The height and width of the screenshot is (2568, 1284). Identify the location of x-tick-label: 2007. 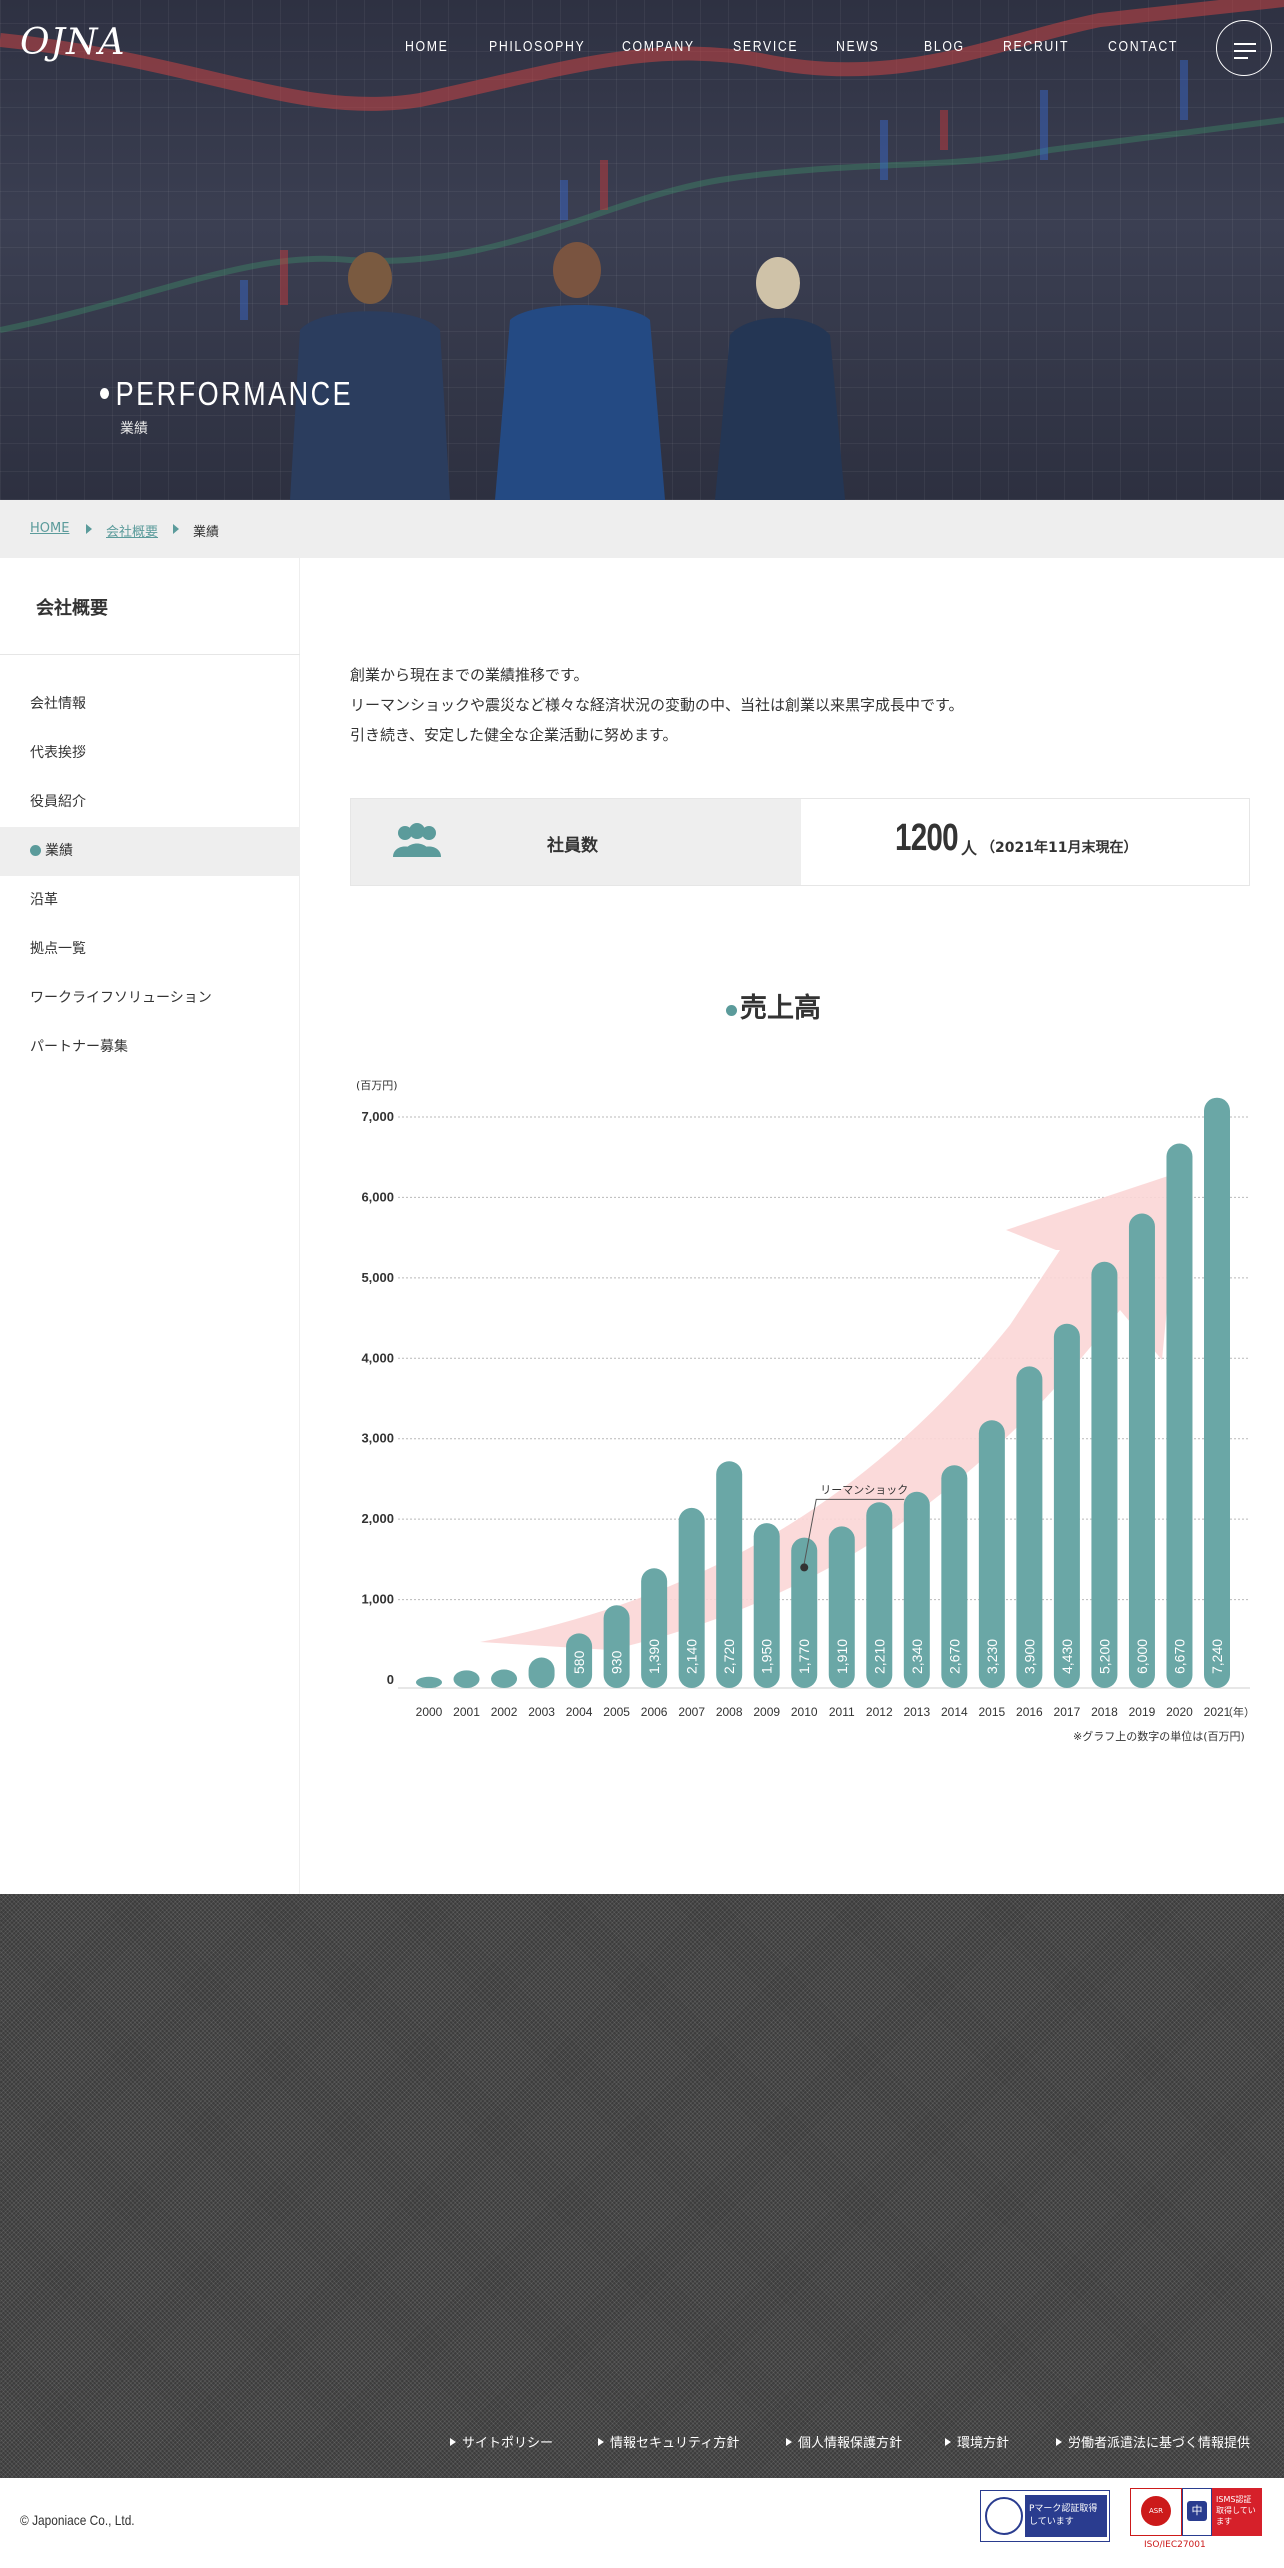
(691, 1712).